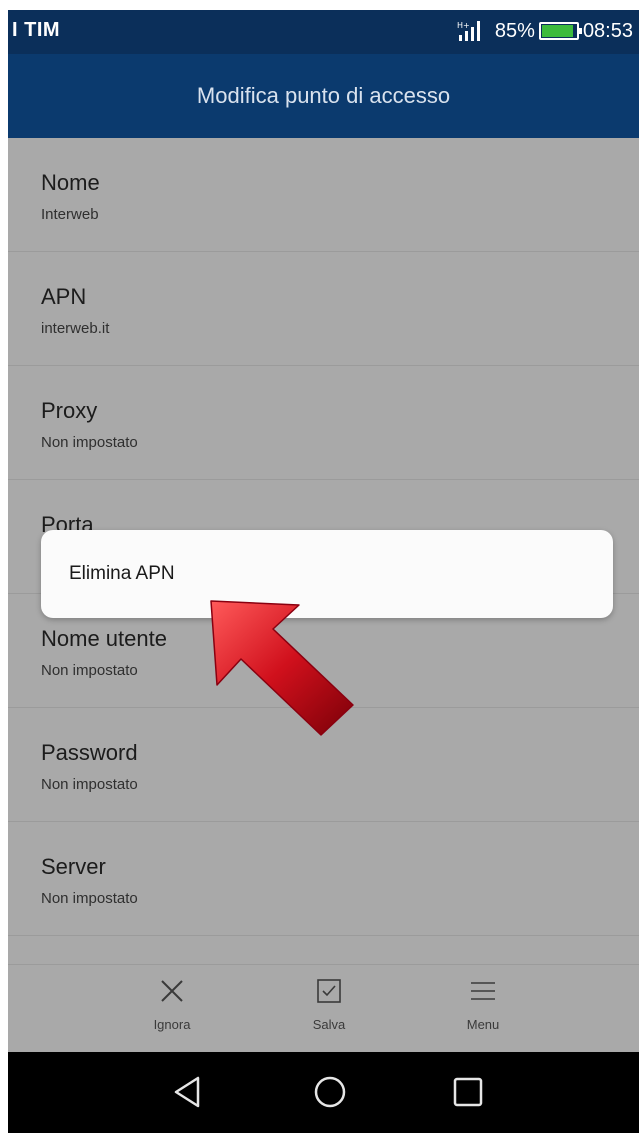  What do you see at coordinates (483, 1024) in the screenshot?
I see `menu-label: Menu` at bounding box center [483, 1024].